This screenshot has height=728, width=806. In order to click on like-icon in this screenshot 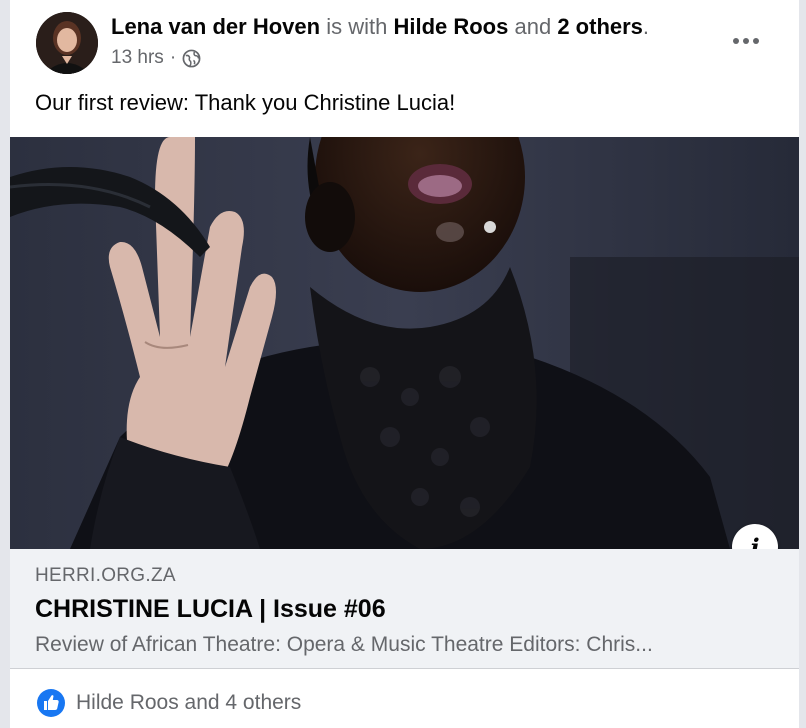, I will do `click(51, 703)`.